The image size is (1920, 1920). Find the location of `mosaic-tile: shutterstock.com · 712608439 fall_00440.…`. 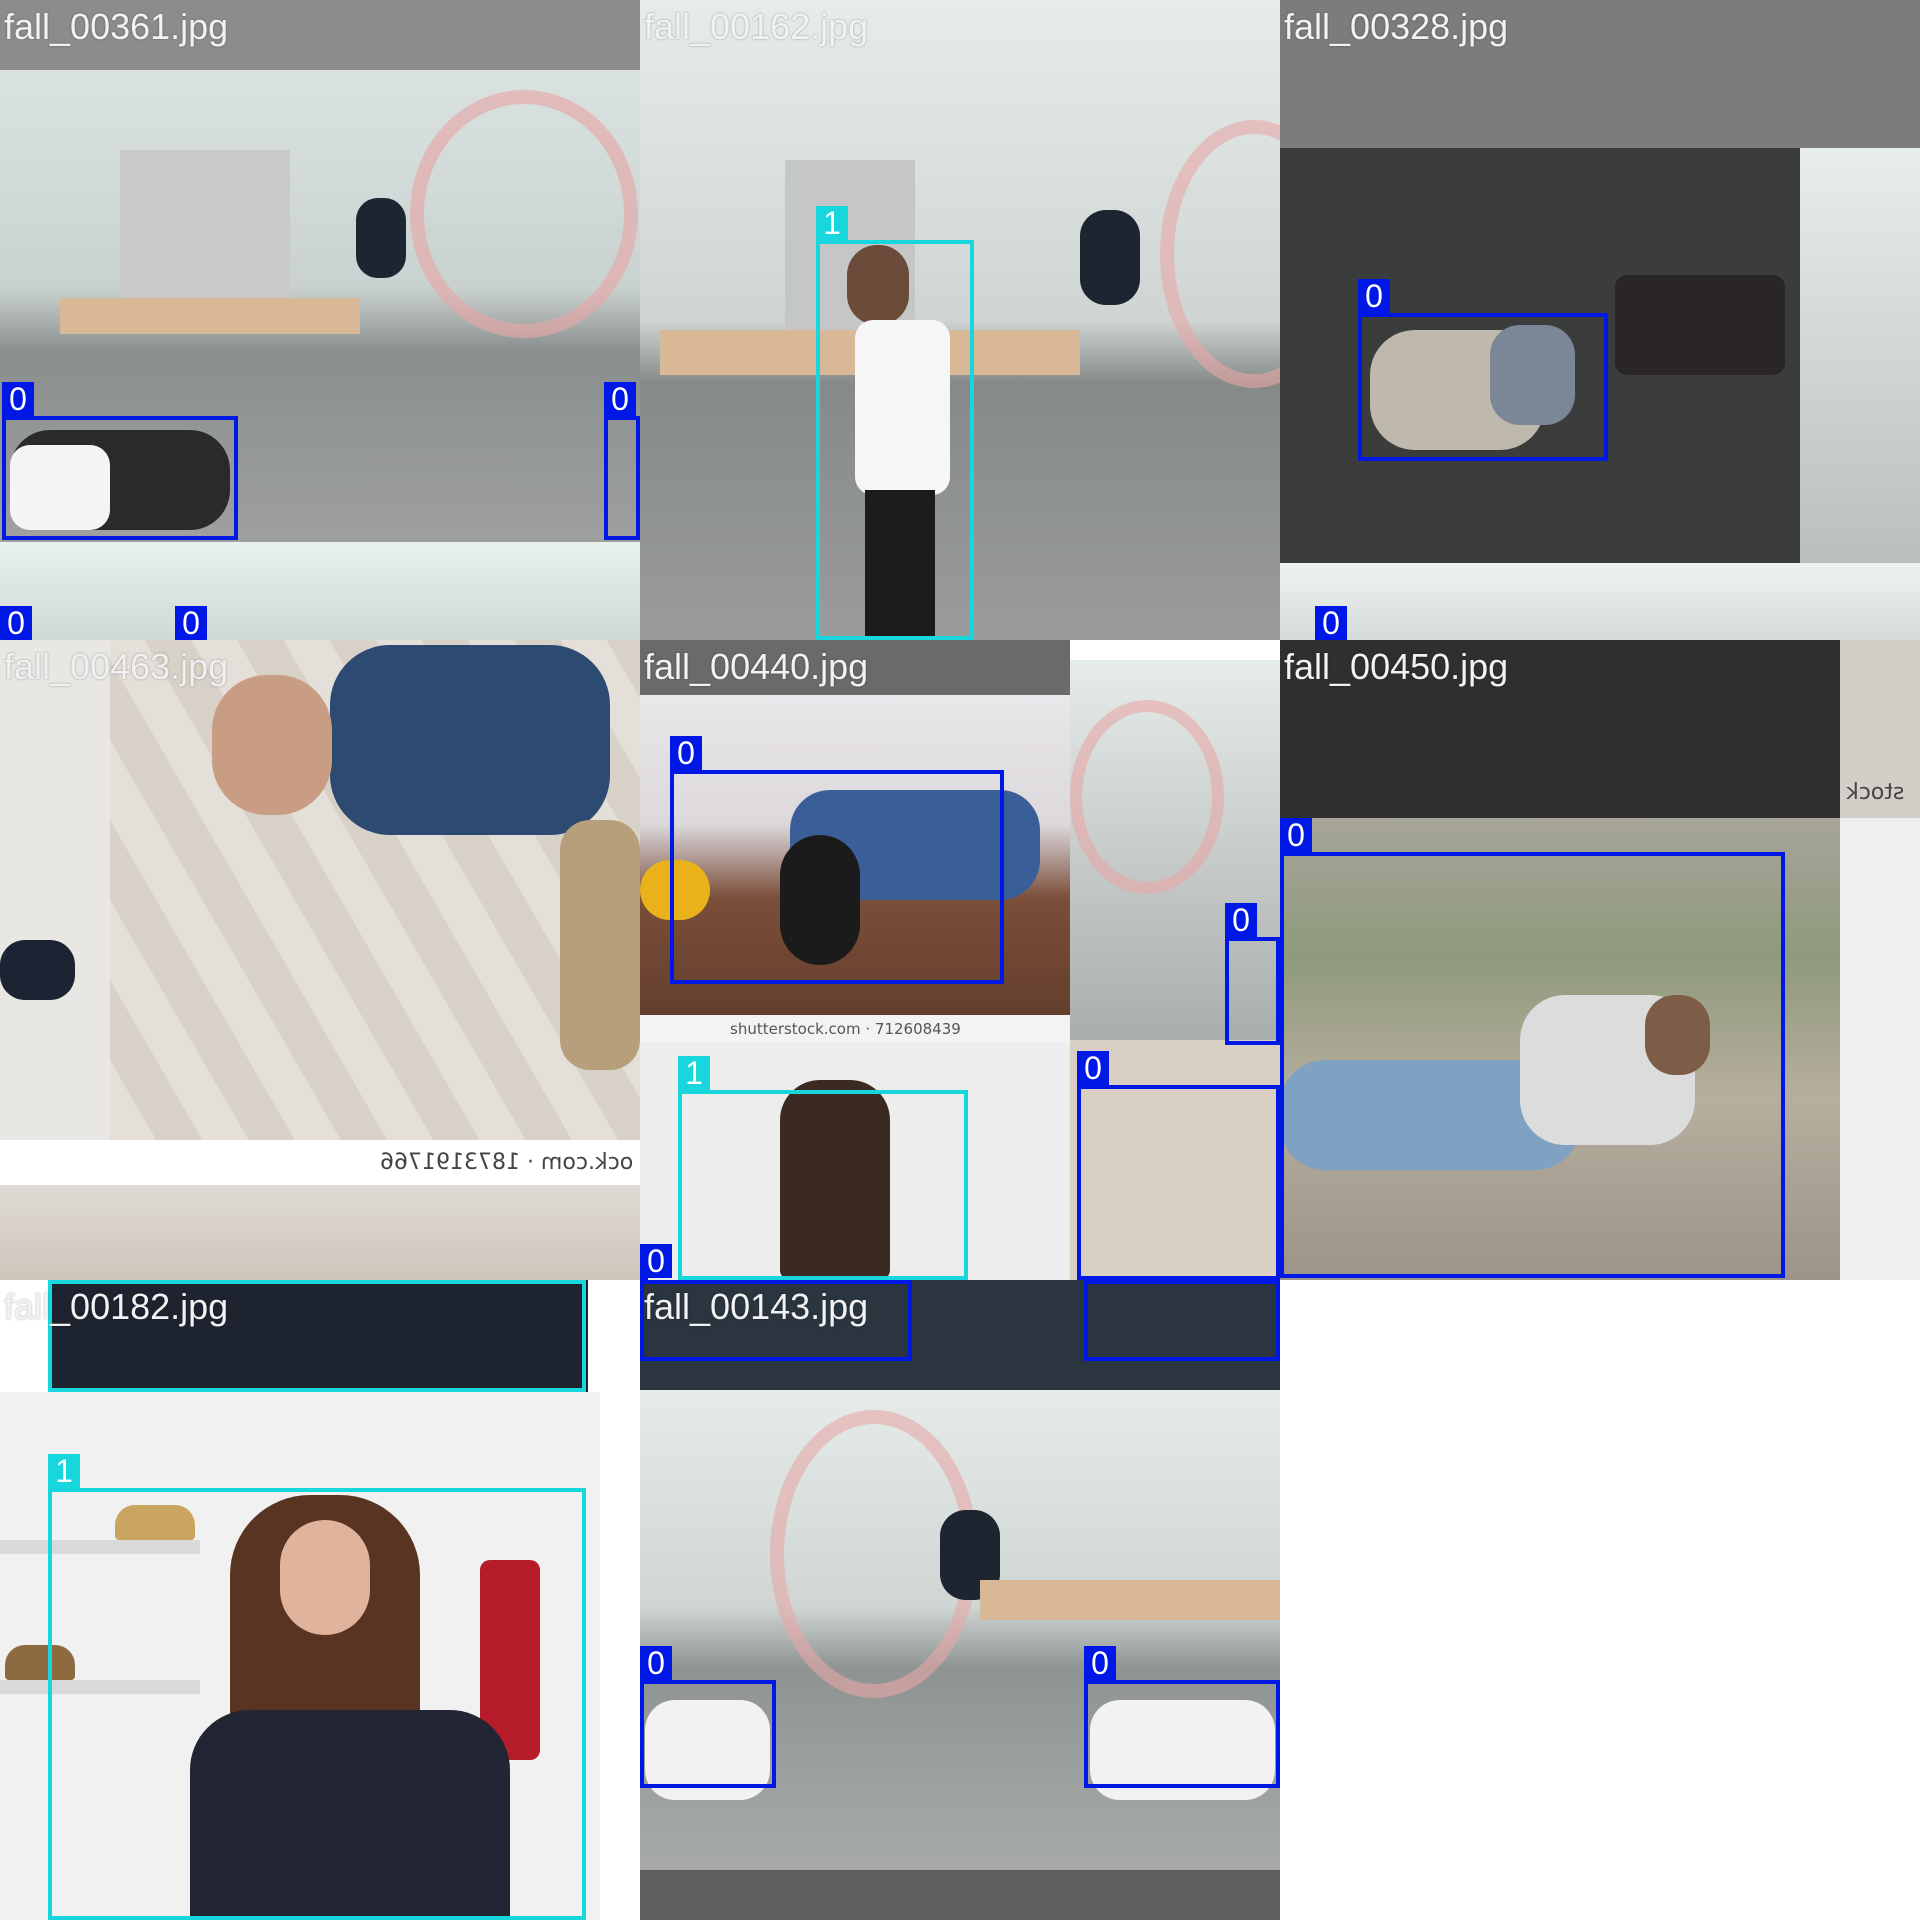

mosaic-tile: shutterstock.com · 712608439 fall_00440.… is located at coordinates (960, 960).